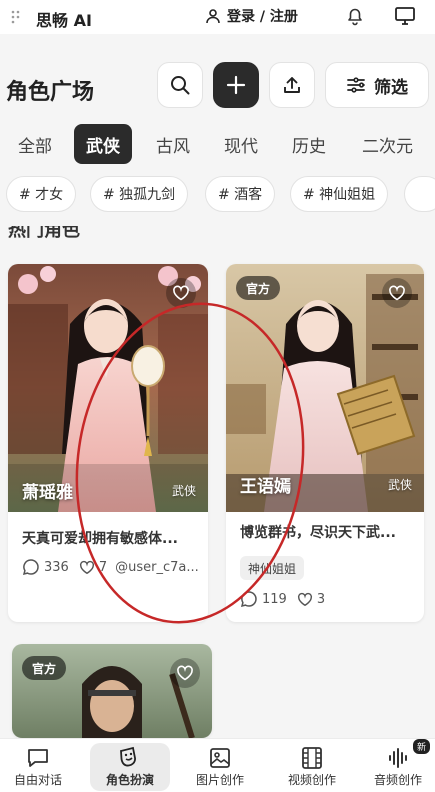  I want to click on nav-audio-create: 新 音频创作, so click(396, 765).